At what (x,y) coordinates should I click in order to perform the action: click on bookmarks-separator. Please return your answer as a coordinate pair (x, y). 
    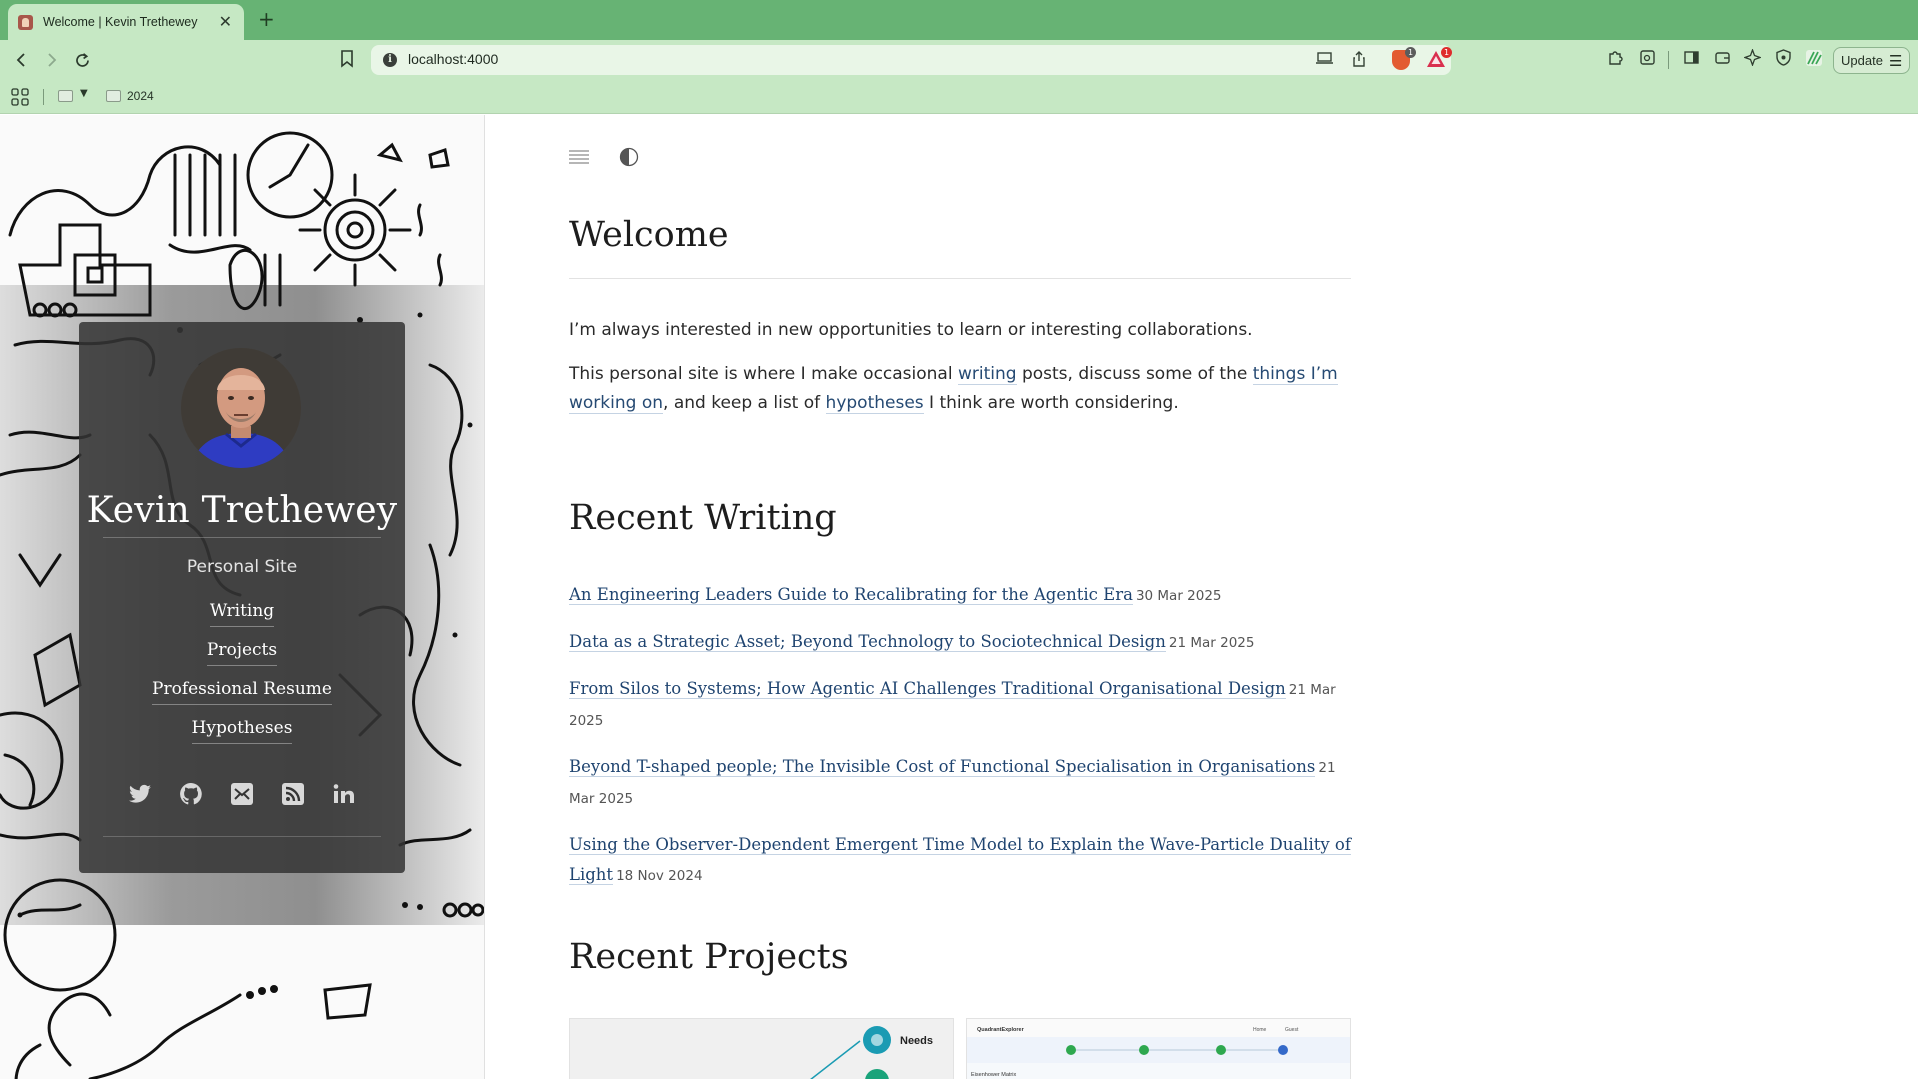
    Looking at the image, I should click on (43, 97).